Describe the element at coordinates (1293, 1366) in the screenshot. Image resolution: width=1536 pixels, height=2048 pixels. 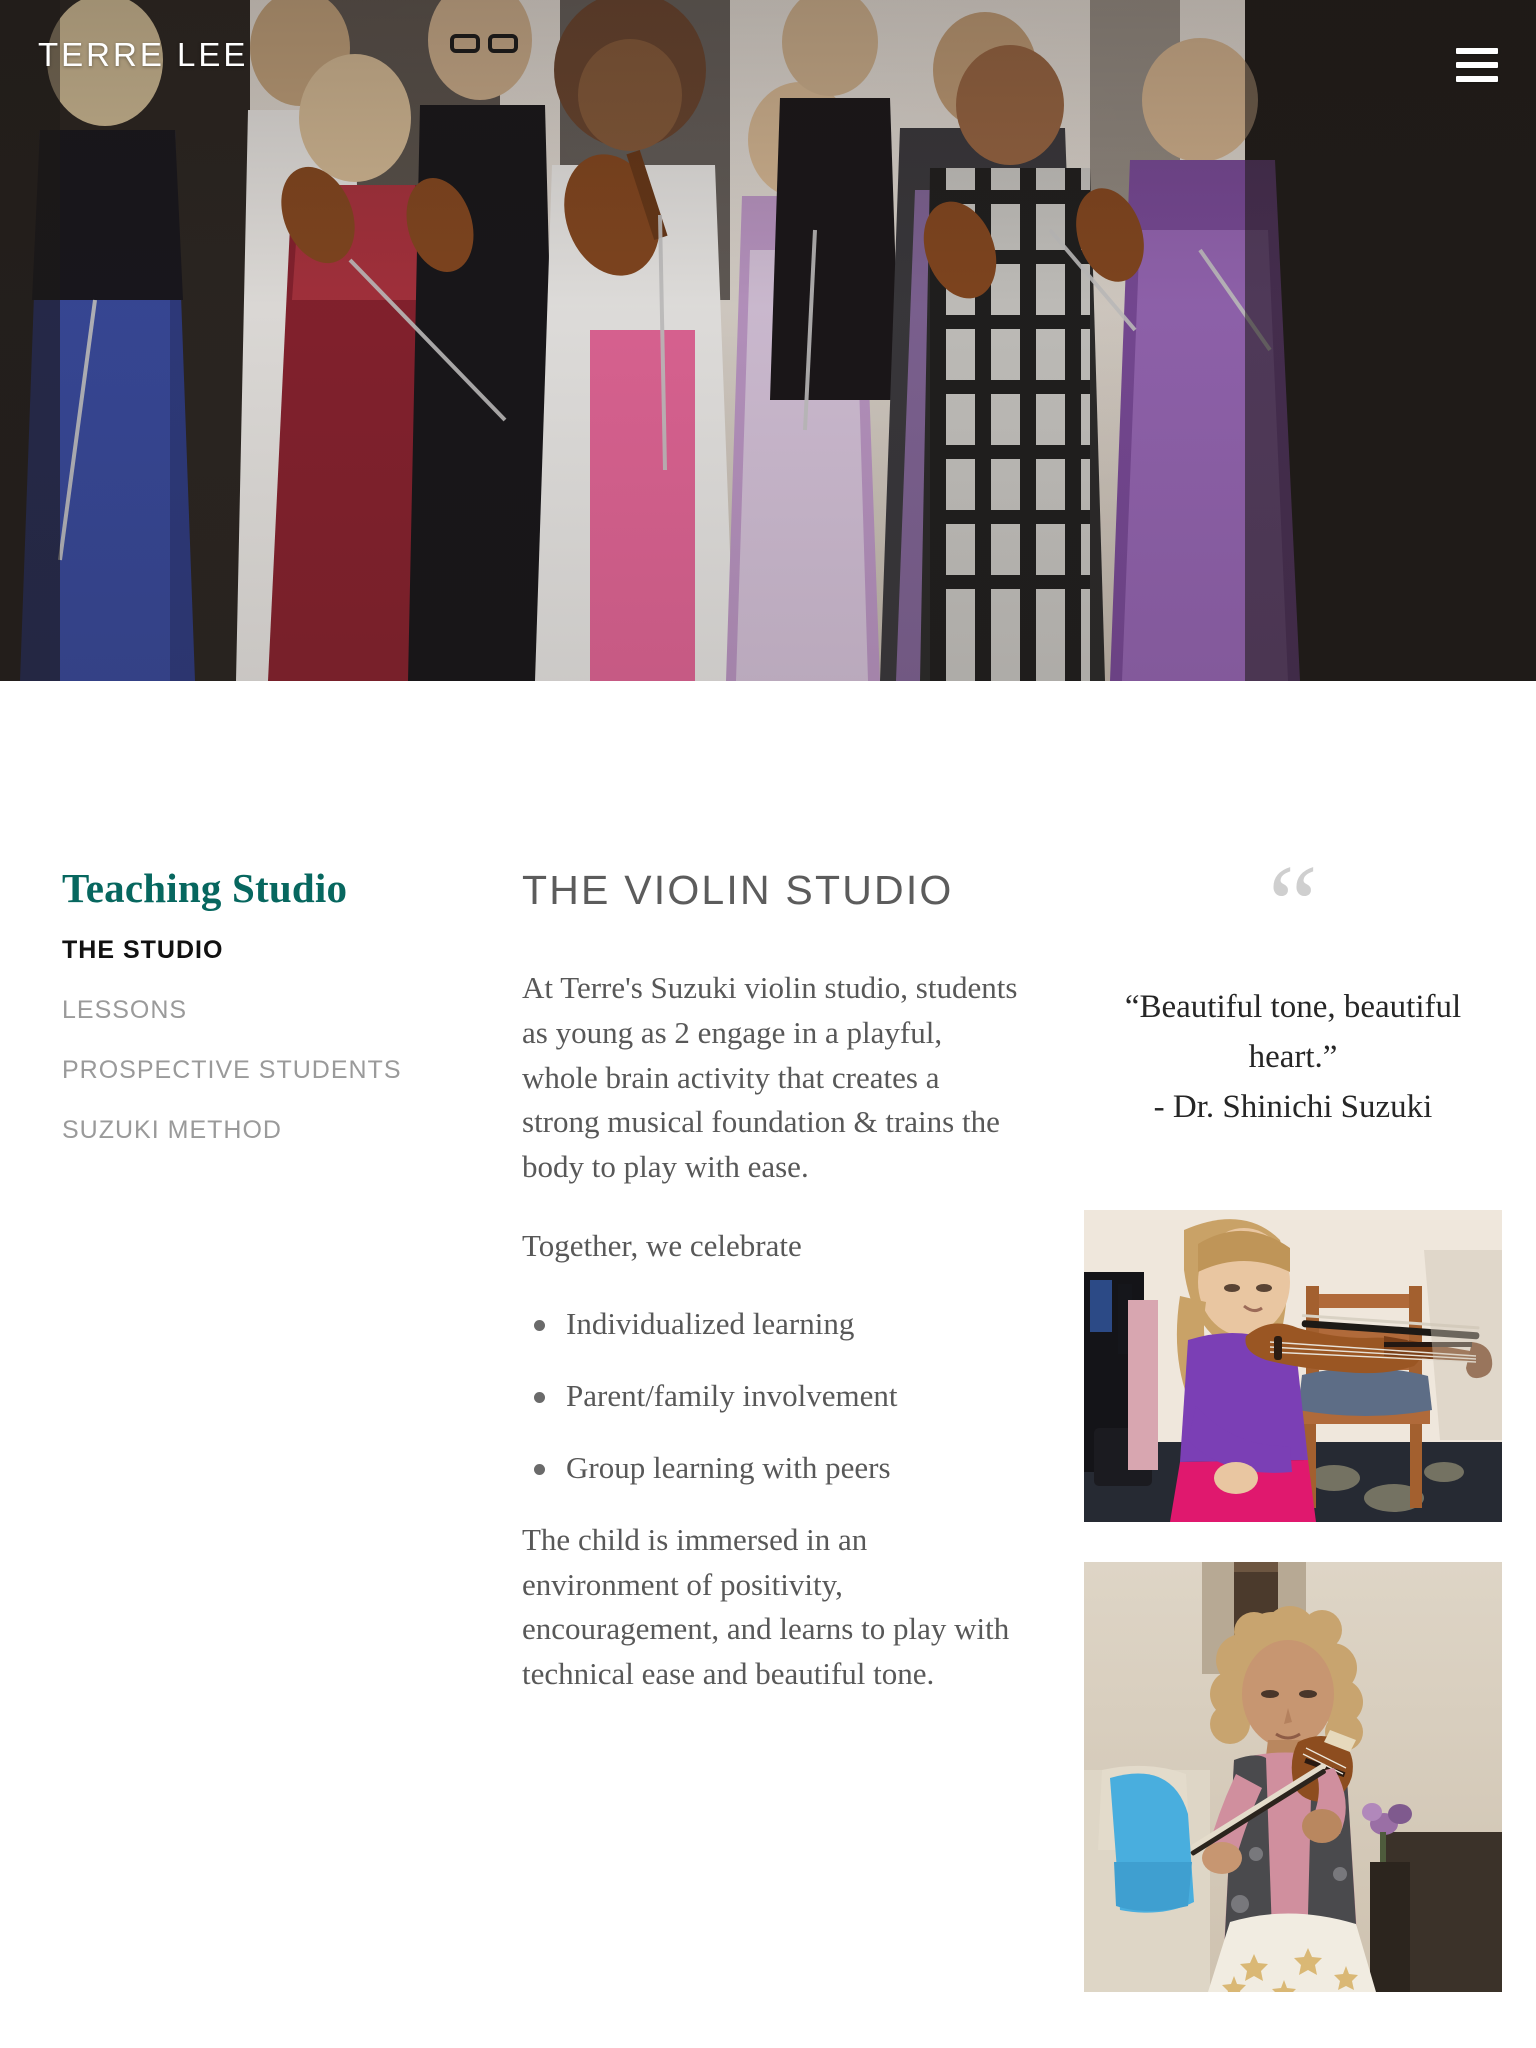
I see `photo-girl-purple-shirt-violin` at that location.